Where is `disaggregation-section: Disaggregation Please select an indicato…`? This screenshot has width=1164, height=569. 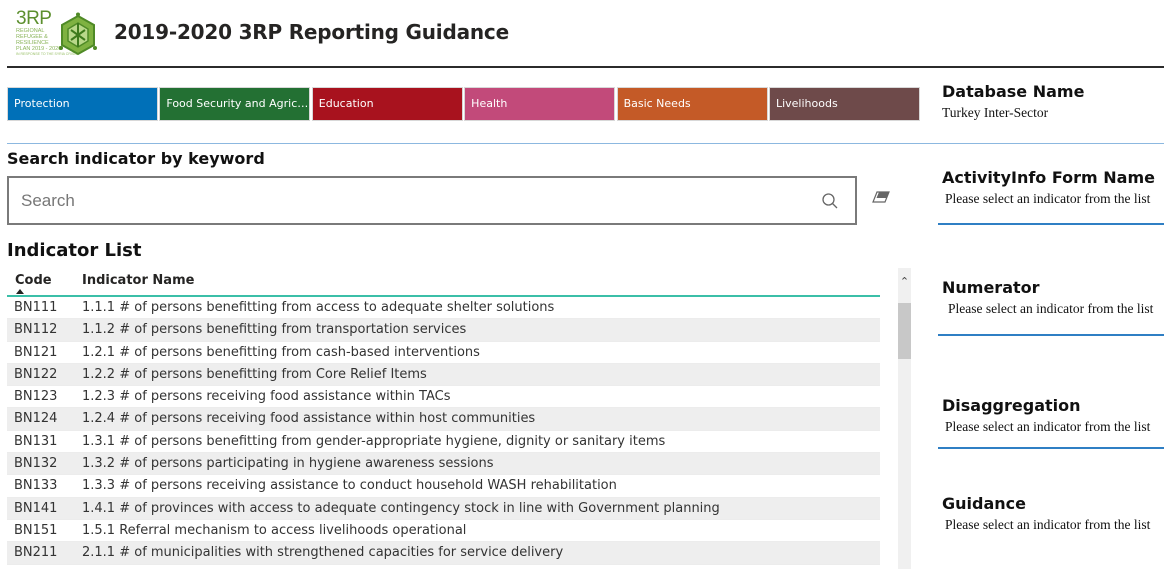 disaggregation-section: Disaggregation Please select an indicato… is located at coordinates (1051, 415).